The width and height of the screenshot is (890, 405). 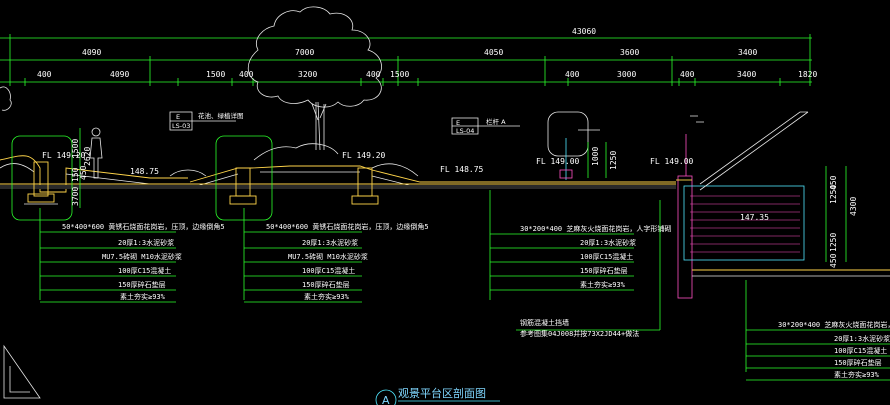 What do you see at coordinates (206, 121) in the screenshot?
I see `callout-tag-1: E LS-03 花池、绿植详图` at bounding box center [206, 121].